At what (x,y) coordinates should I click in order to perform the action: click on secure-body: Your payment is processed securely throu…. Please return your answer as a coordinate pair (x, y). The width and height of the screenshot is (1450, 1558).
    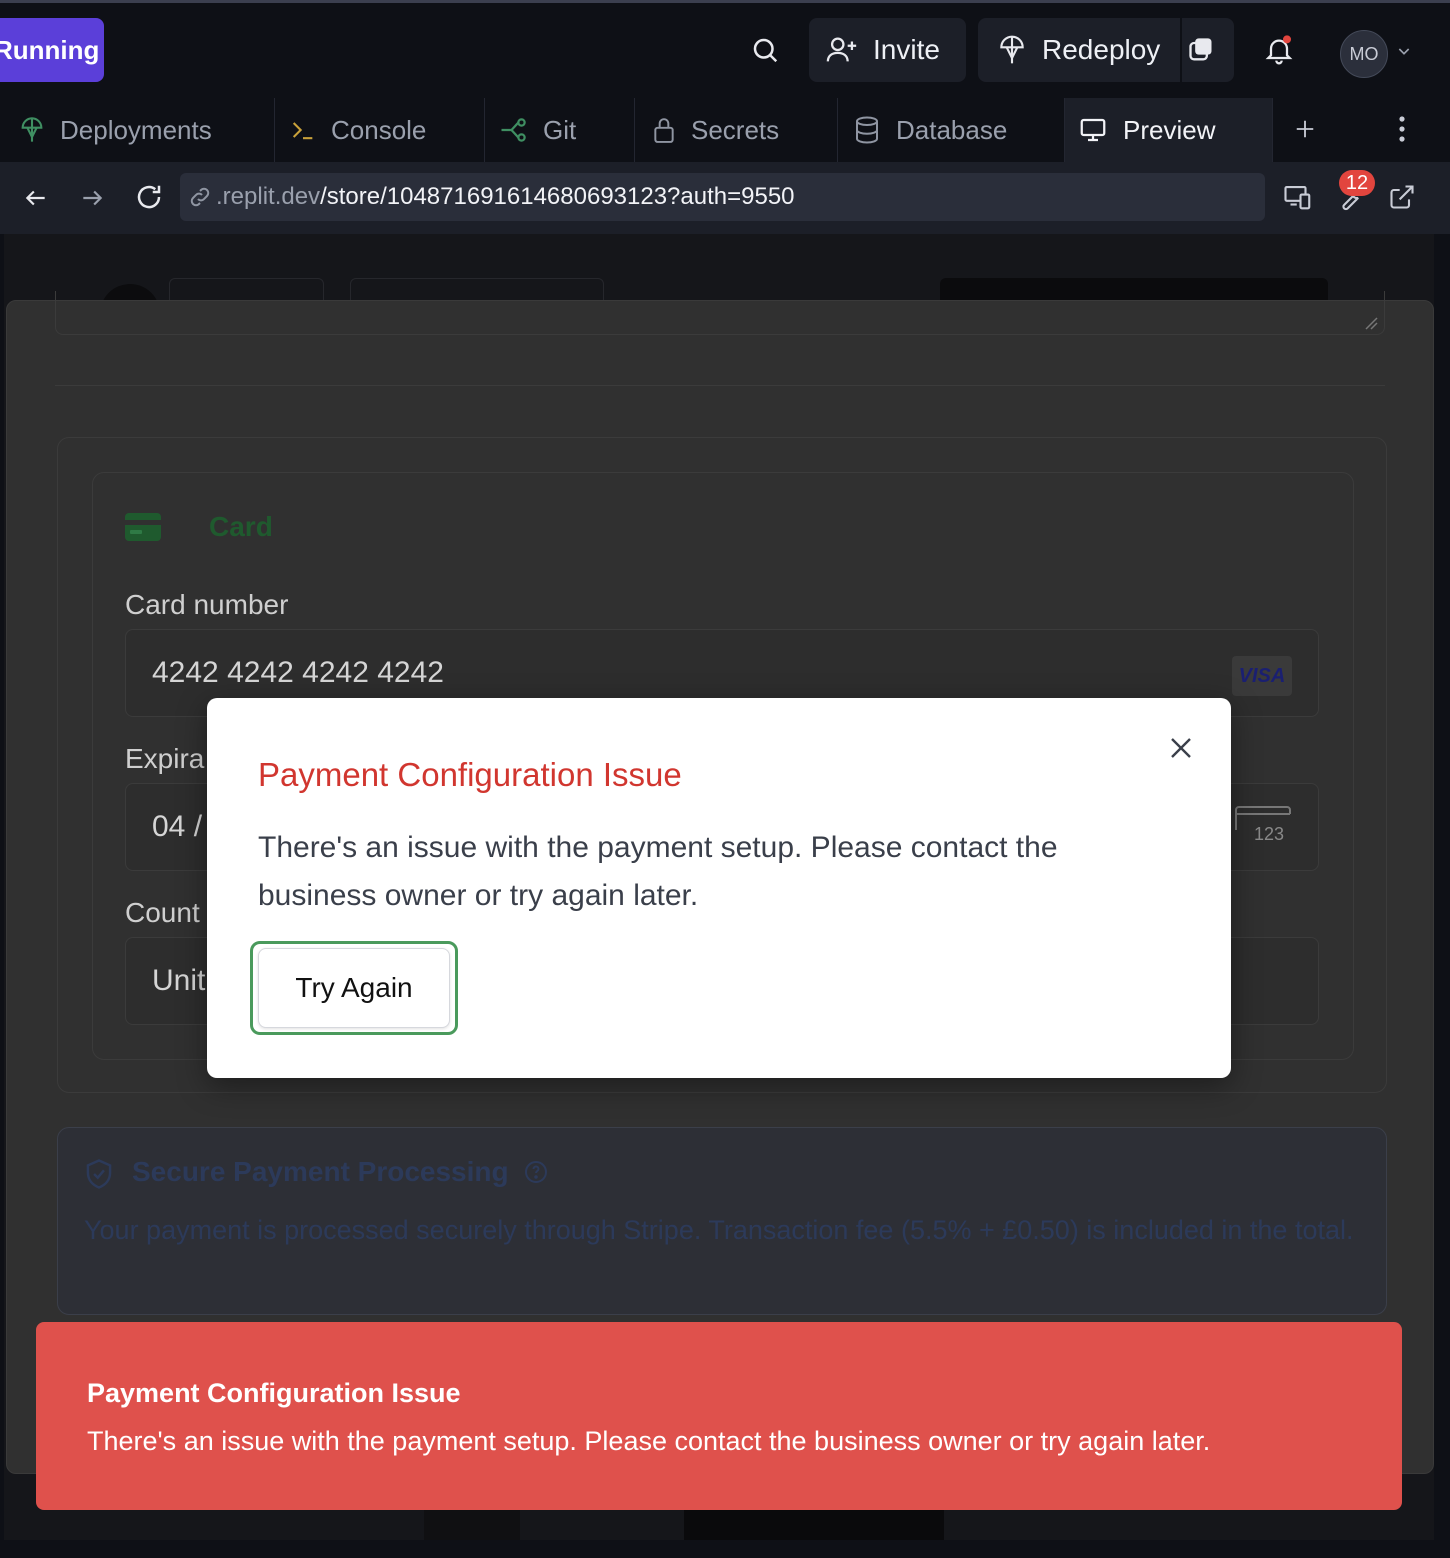
    Looking at the image, I should click on (719, 1230).